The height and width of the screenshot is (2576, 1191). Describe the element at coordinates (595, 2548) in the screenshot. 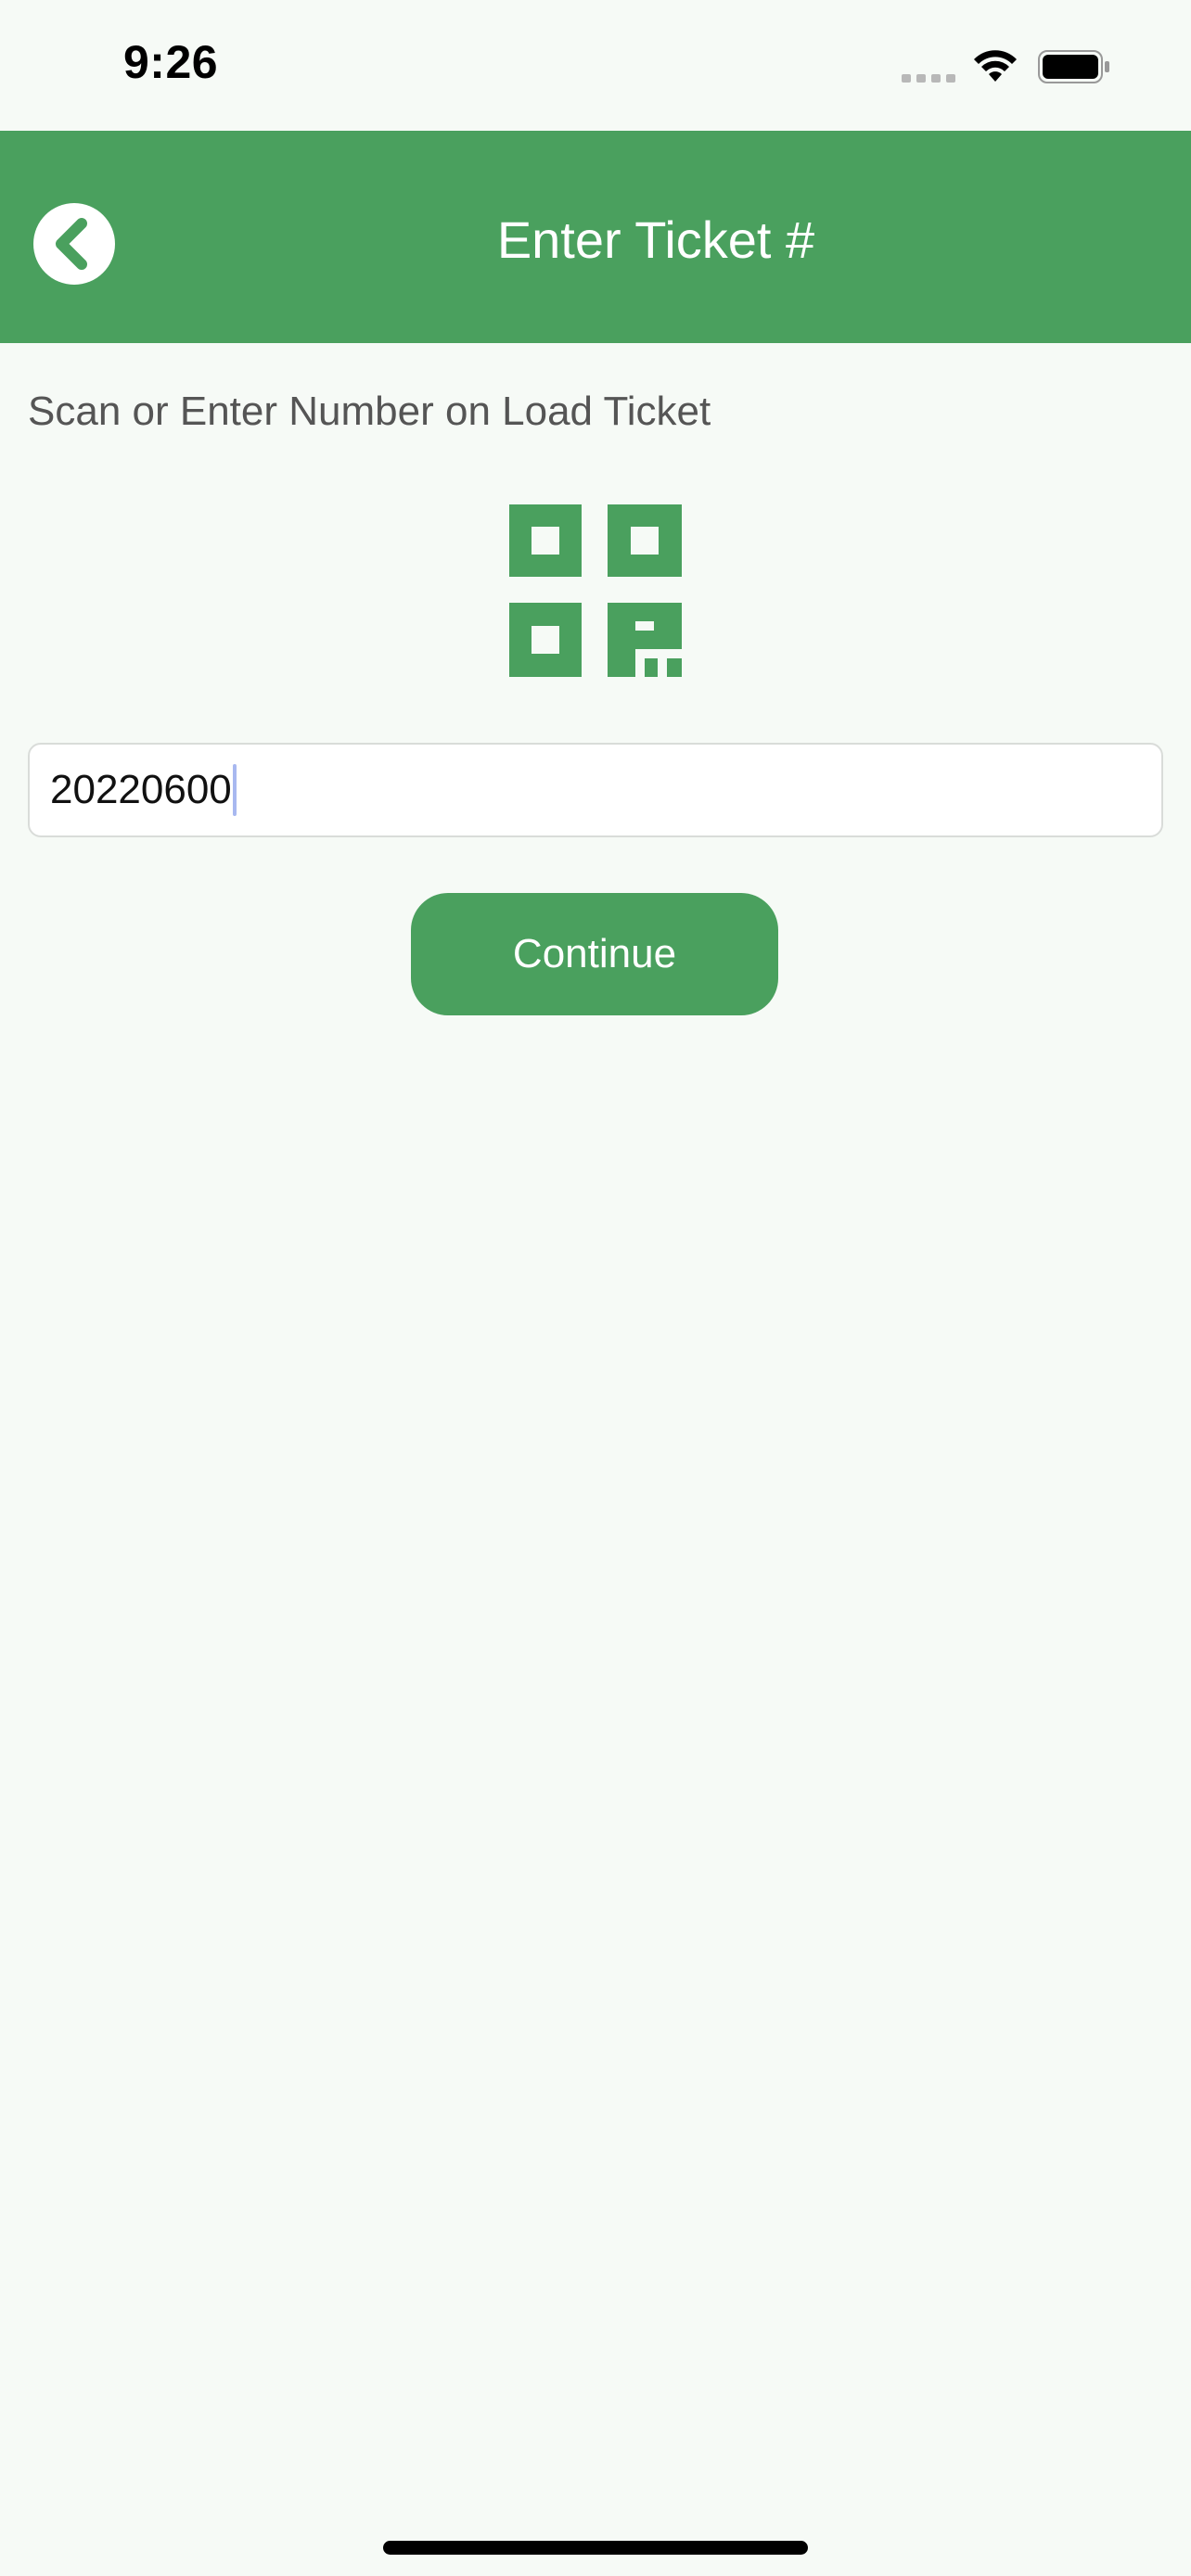

I see `home-indicator` at that location.